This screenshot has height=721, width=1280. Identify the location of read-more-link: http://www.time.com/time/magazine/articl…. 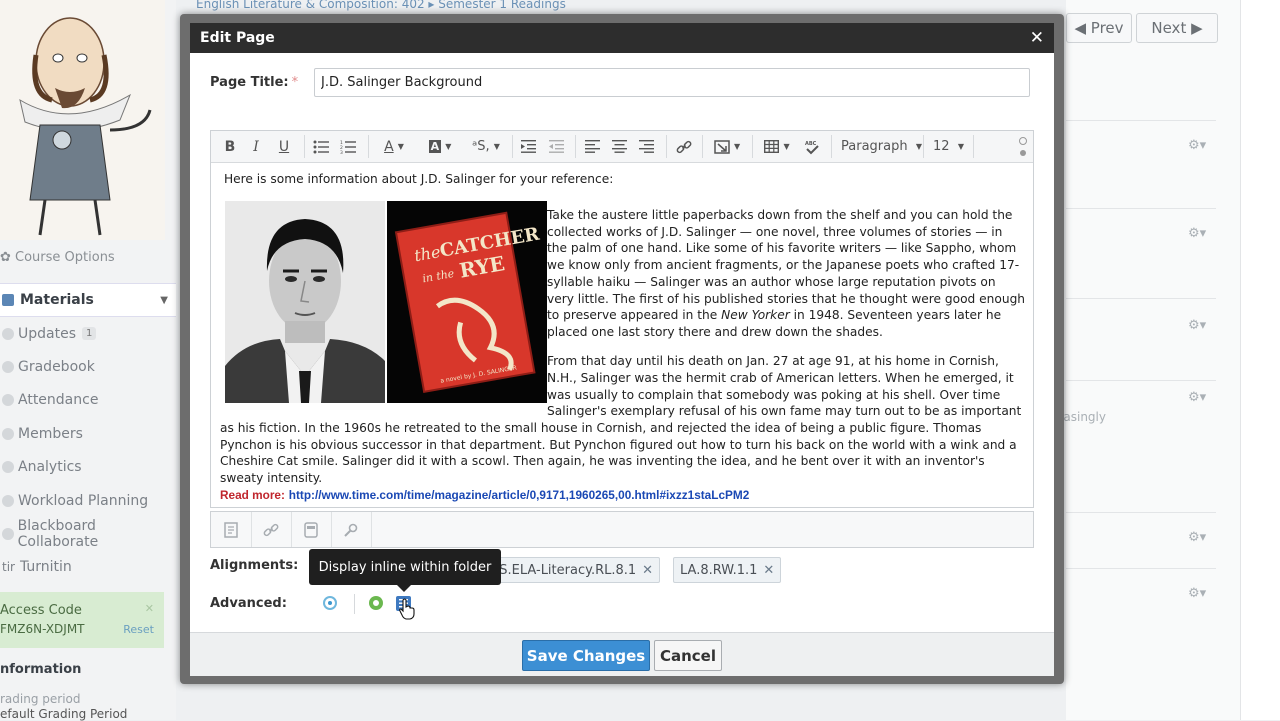
(519, 495).